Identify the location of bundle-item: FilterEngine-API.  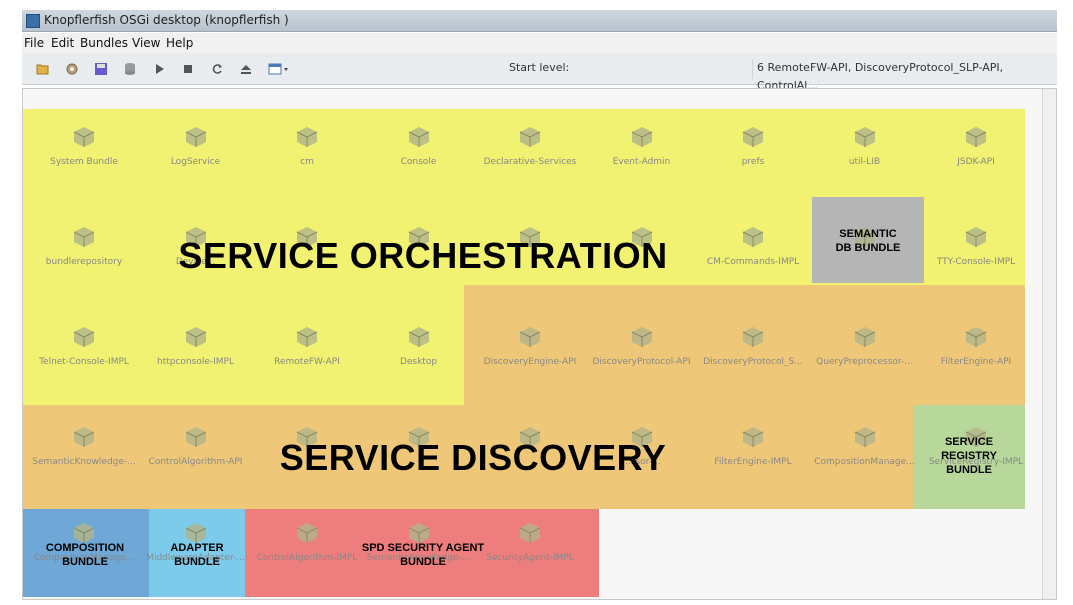
(976, 346).